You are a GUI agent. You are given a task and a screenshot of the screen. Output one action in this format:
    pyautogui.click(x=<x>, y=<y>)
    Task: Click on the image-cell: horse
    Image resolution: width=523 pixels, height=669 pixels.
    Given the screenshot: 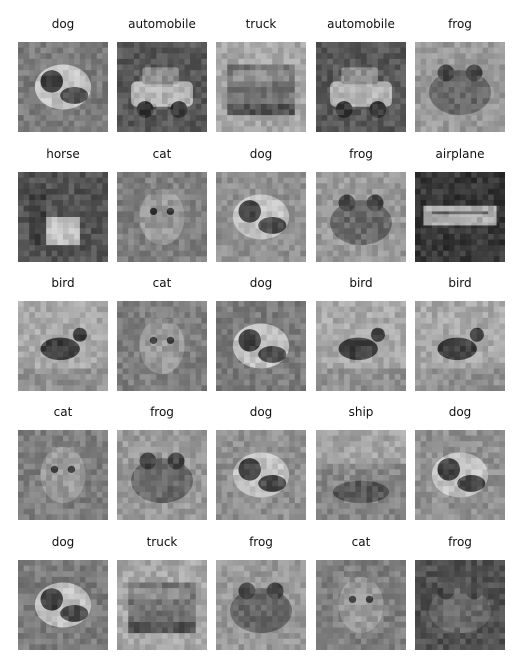 What is the action you would take?
    pyautogui.click(x=63, y=204)
    